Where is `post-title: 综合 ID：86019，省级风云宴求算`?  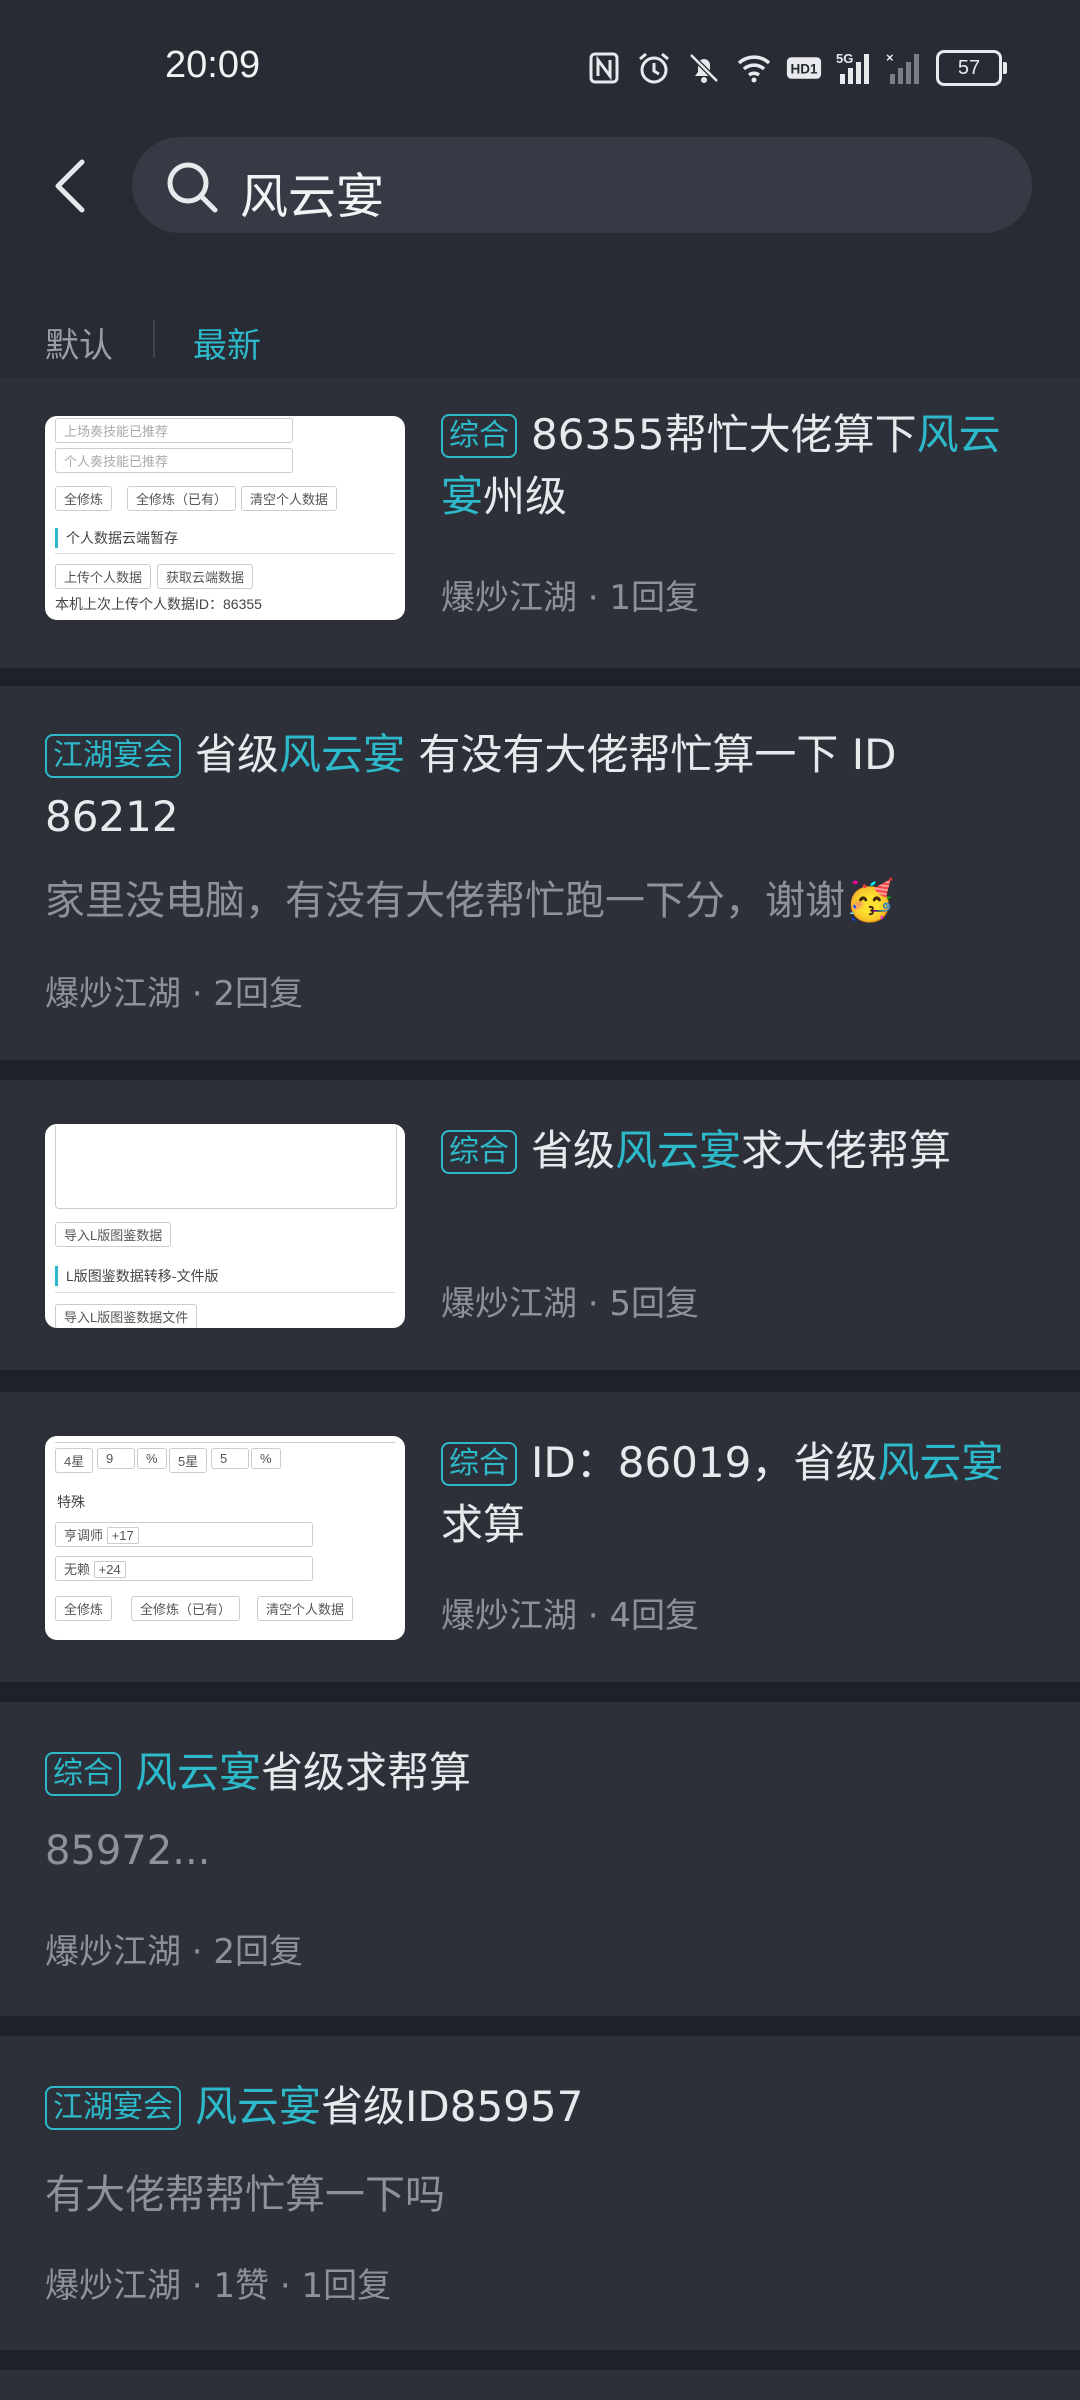 post-title: 综合 ID：86019，省级风云宴求算 is located at coordinates (741, 1494).